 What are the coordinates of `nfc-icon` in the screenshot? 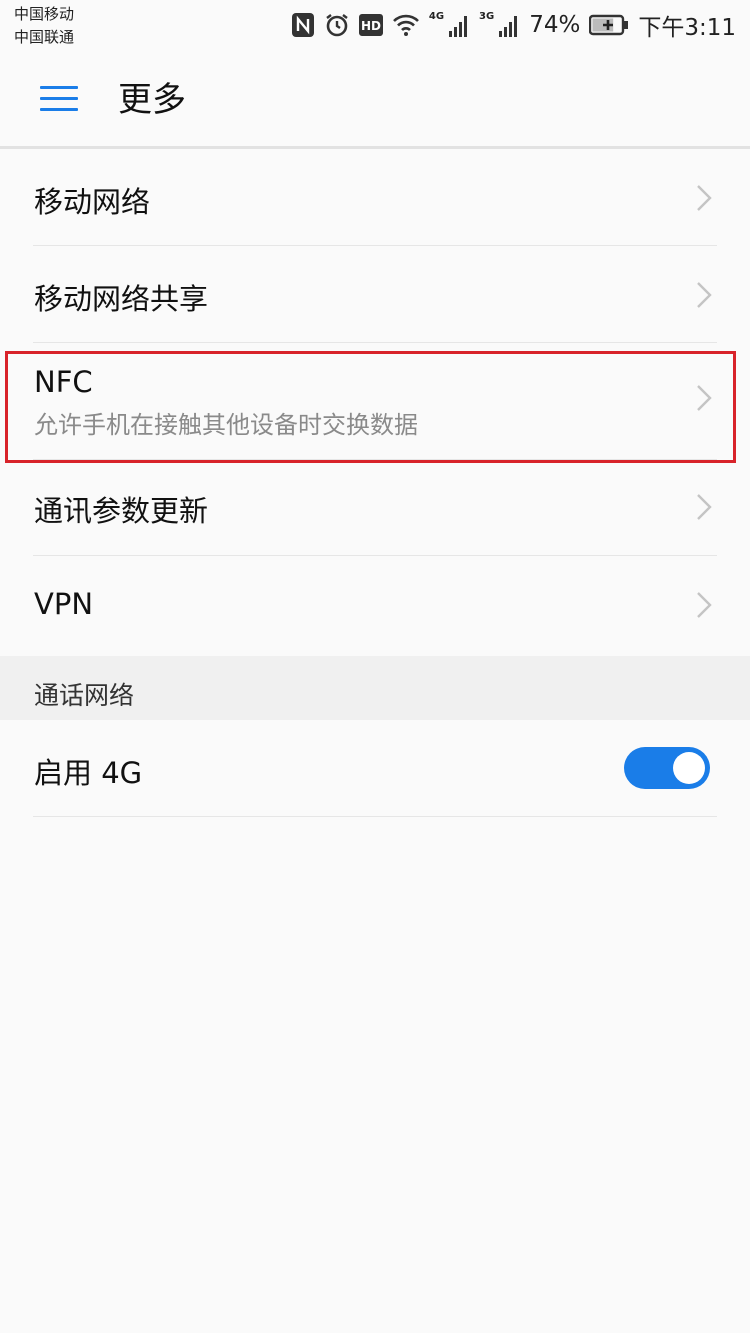 It's located at (303, 25).